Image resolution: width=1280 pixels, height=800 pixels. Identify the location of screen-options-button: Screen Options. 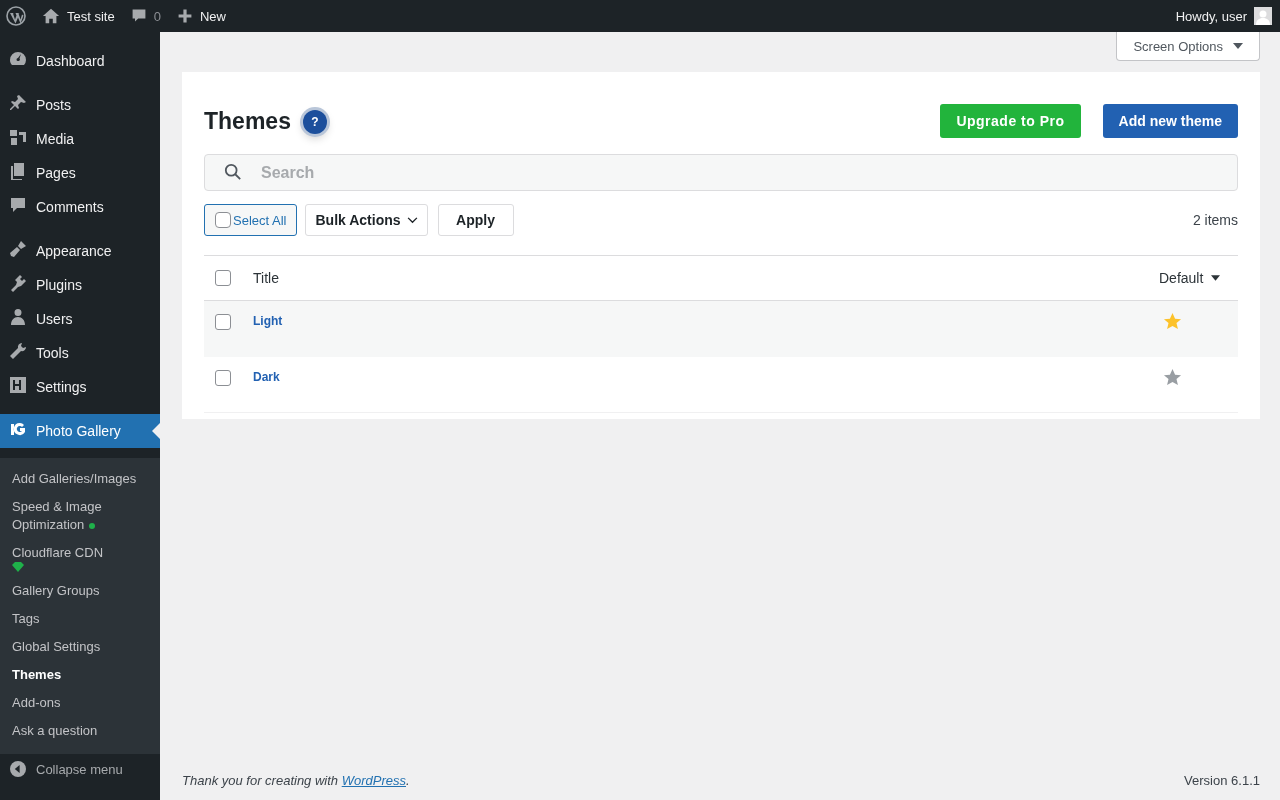
(1188, 46).